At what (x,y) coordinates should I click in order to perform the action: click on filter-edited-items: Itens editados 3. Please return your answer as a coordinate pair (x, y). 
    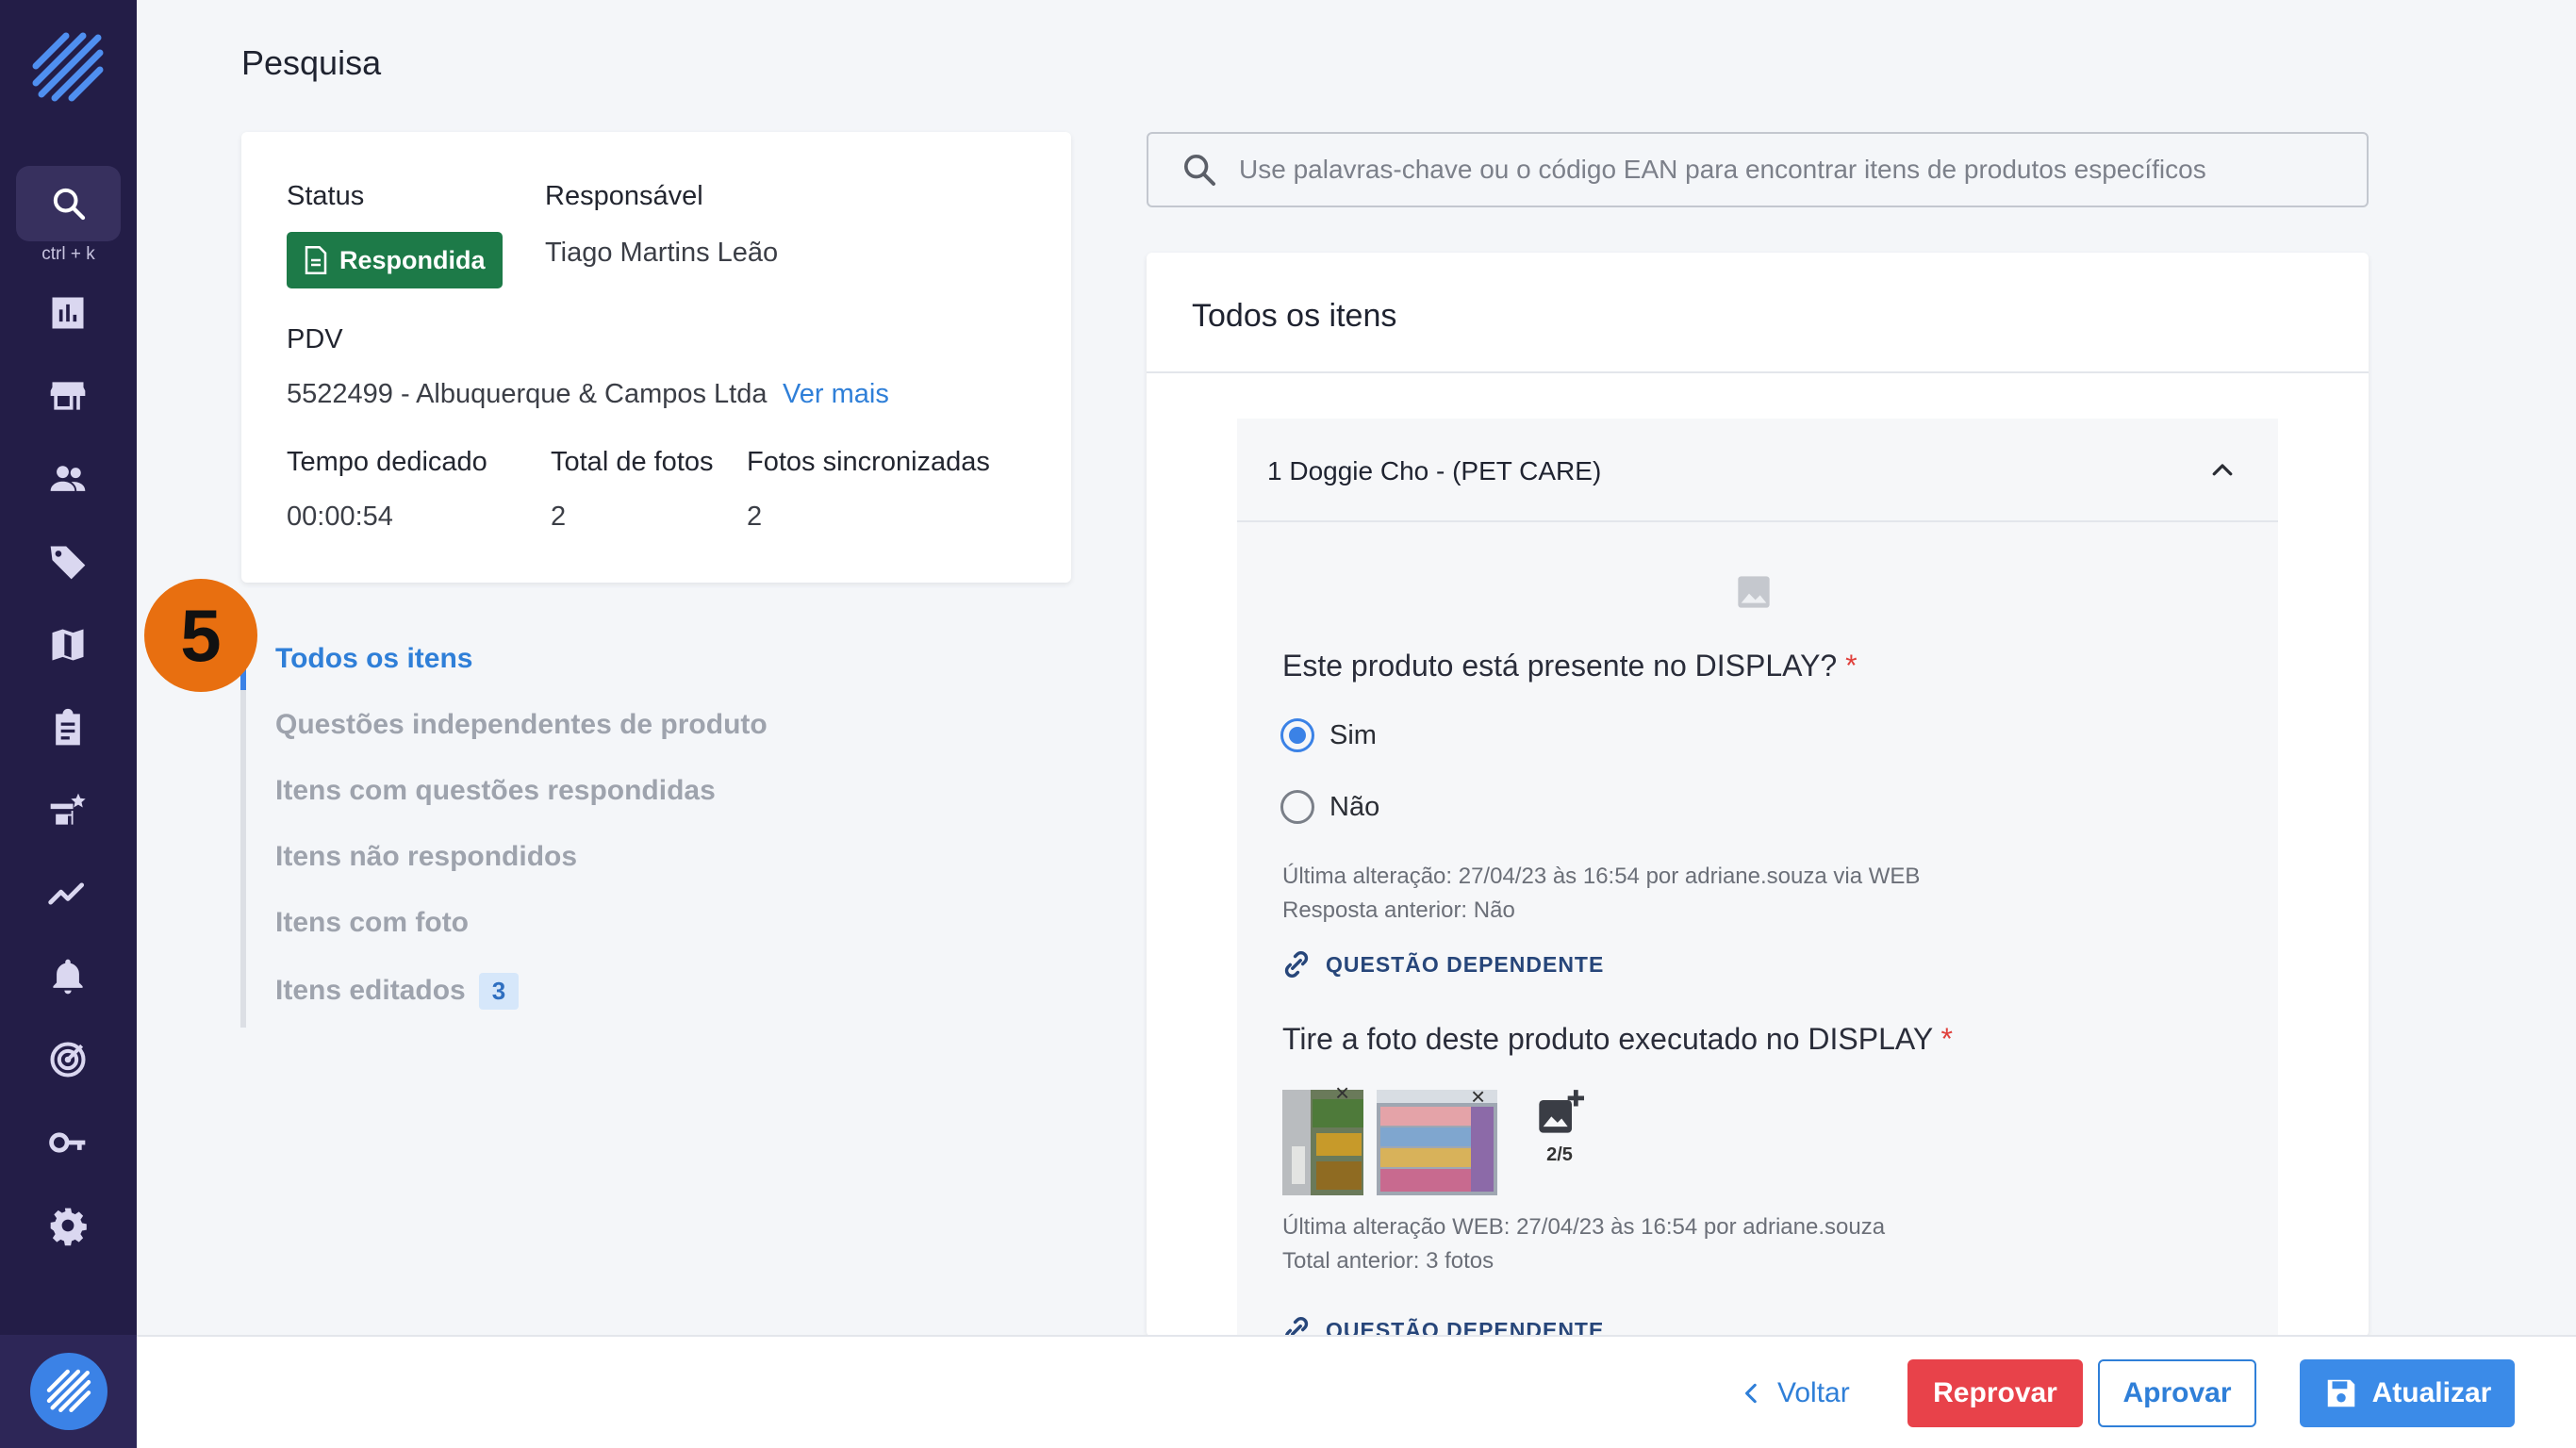
    Looking at the image, I should click on (397, 991).